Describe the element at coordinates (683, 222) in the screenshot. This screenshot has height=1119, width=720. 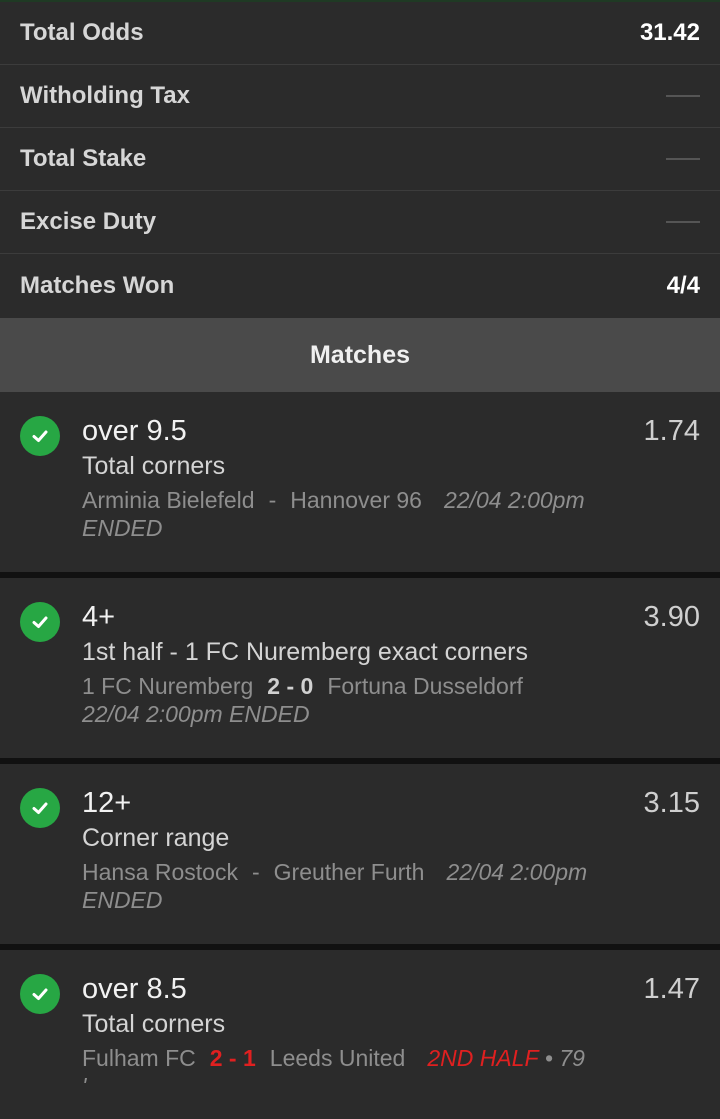
I see `excise-duty-redacted` at that location.